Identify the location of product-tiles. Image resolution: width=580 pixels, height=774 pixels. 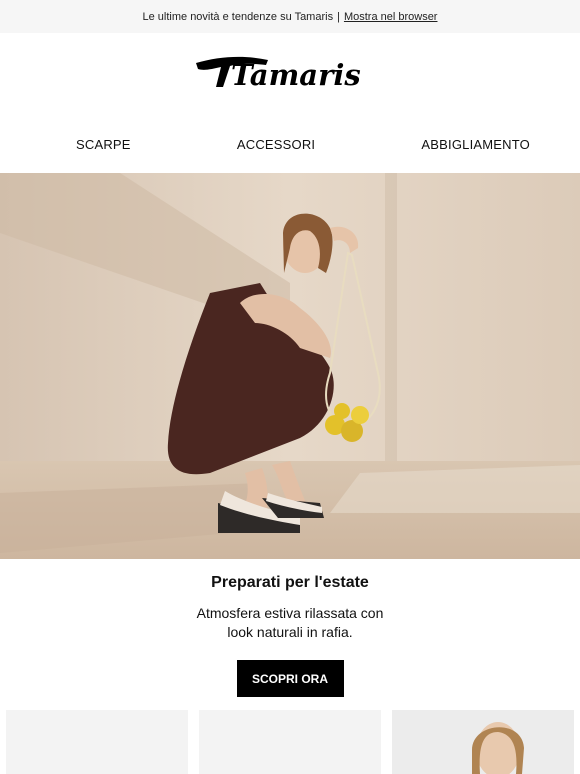
(290, 742).